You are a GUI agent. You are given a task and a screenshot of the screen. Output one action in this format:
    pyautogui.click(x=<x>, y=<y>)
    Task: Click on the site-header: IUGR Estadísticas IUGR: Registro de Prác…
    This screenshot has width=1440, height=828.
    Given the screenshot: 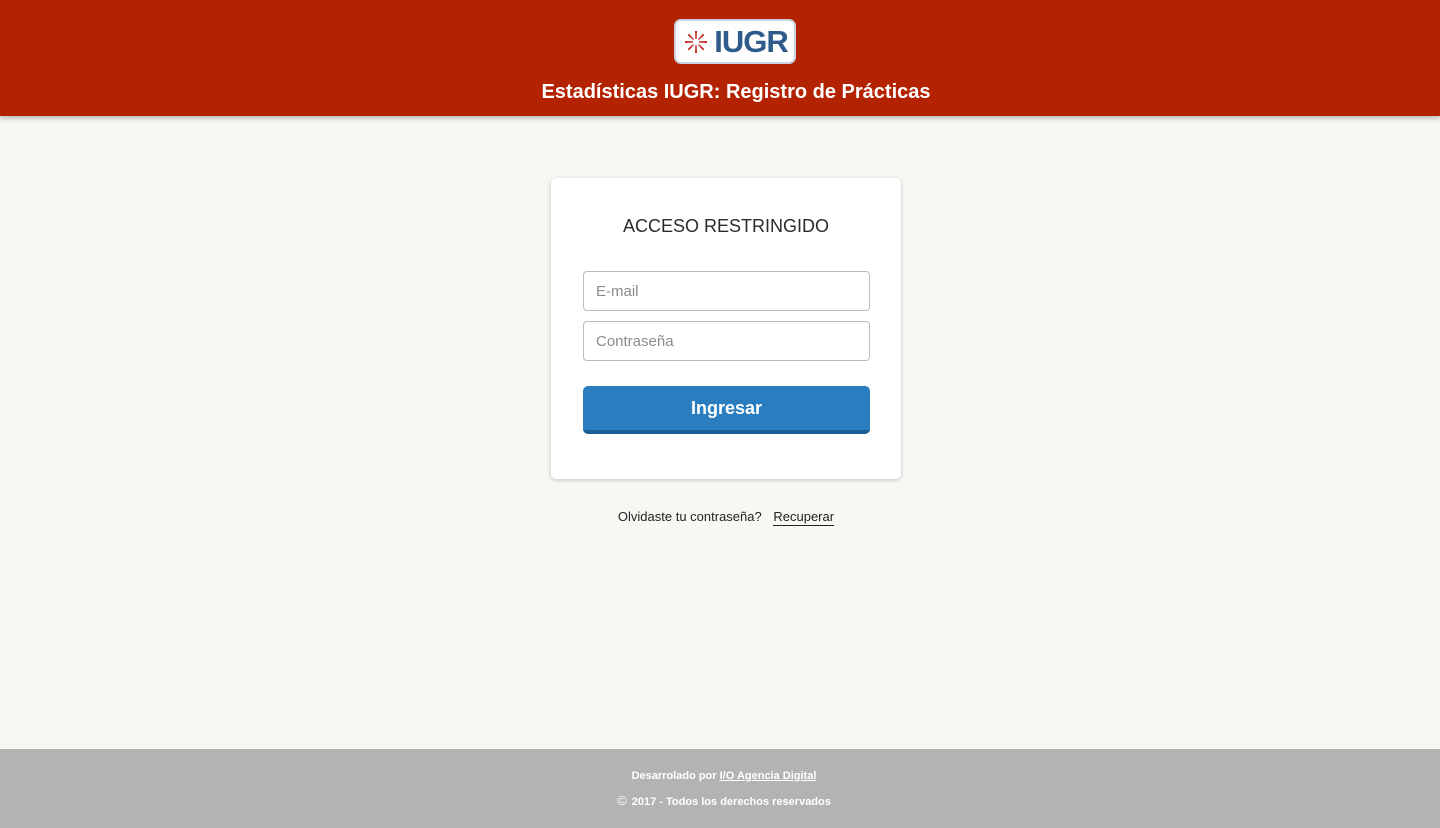 What is the action you would take?
    pyautogui.click(x=720, y=58)
    